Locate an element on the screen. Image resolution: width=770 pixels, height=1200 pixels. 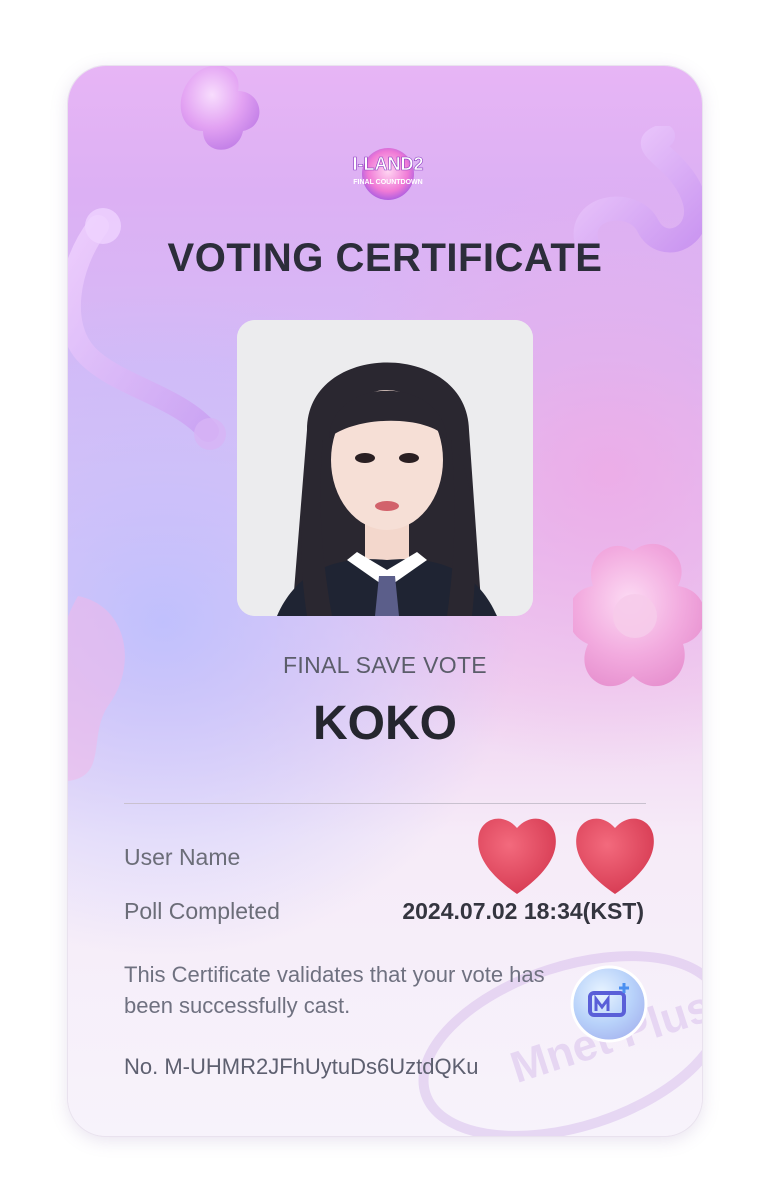
section-divider is located at coordinates (385, 803).